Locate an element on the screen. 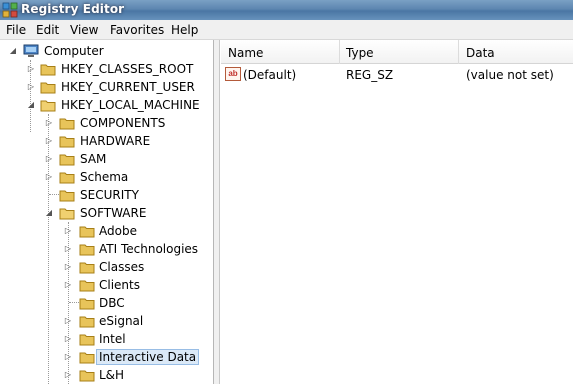  tree-node-sam: ▷ SAM is located at coordinates (106, 159).